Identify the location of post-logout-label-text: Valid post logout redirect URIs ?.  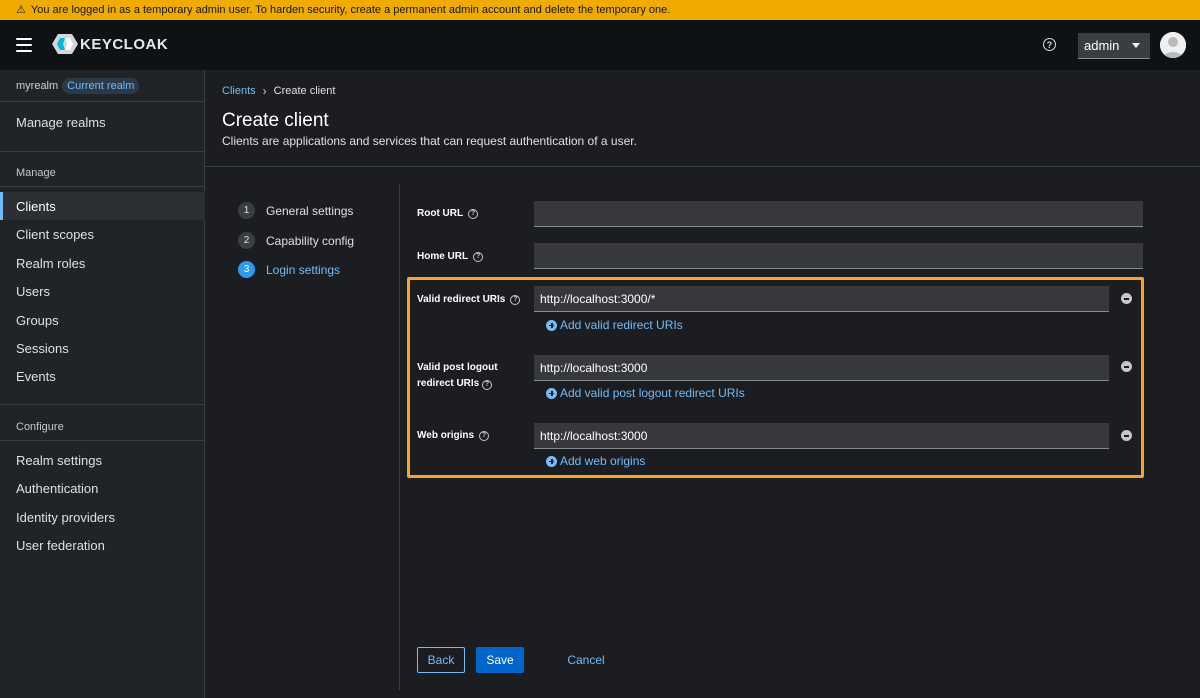
(457, 376).